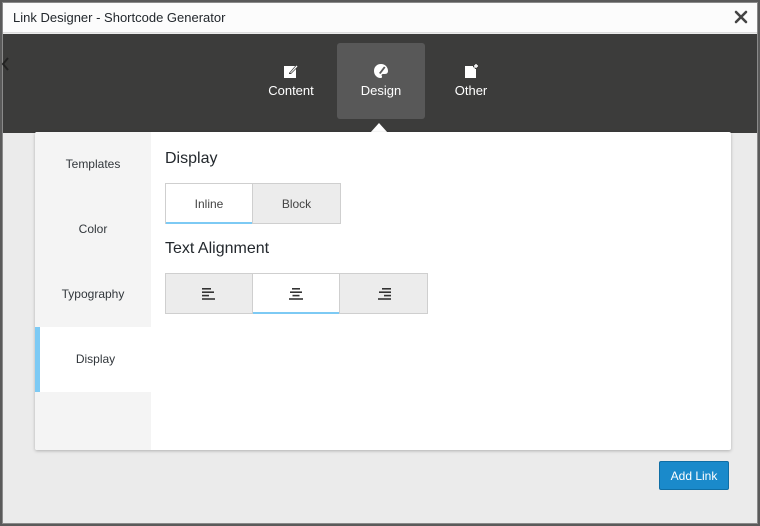  I want to click on close-button, so click(741, 17).